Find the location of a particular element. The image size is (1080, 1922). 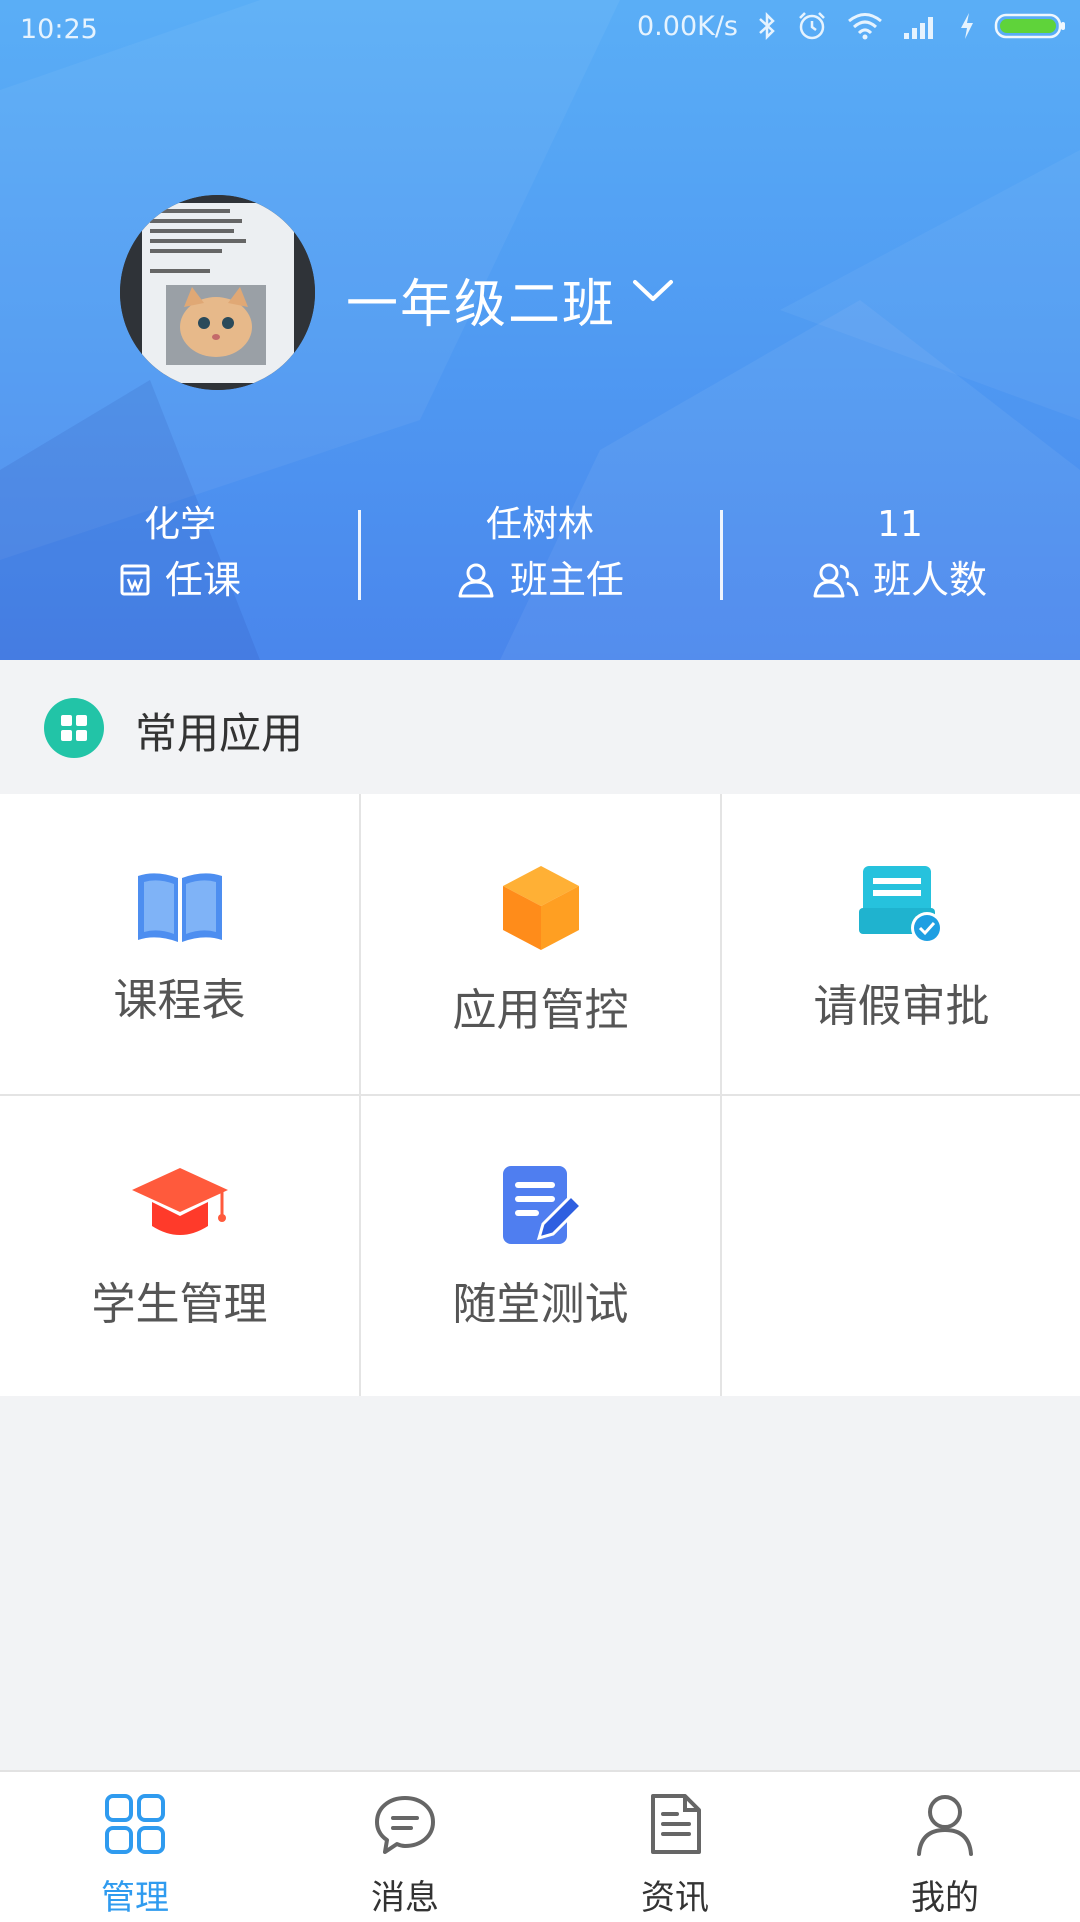

people-icon is located at coordinates (836, 580).